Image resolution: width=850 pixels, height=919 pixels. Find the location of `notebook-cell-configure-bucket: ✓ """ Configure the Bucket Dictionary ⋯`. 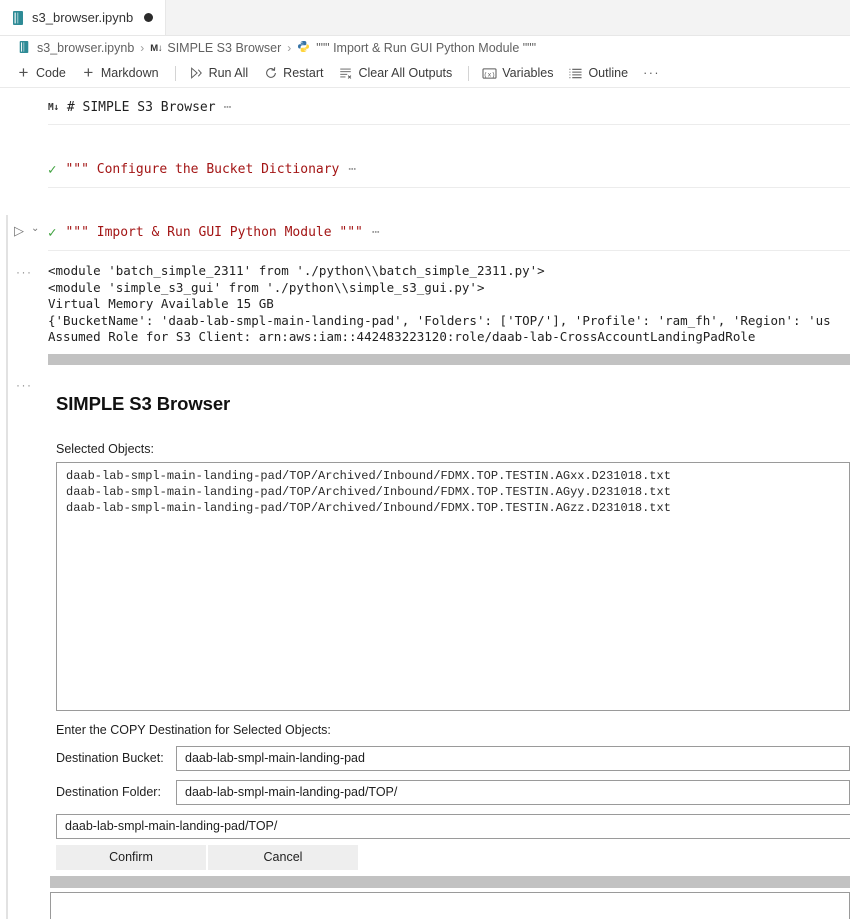

notebook-cell-configure-bucket: ✓ """ Configure the Bucket Dictionary ⋯ is located at coordinates (425, 168).